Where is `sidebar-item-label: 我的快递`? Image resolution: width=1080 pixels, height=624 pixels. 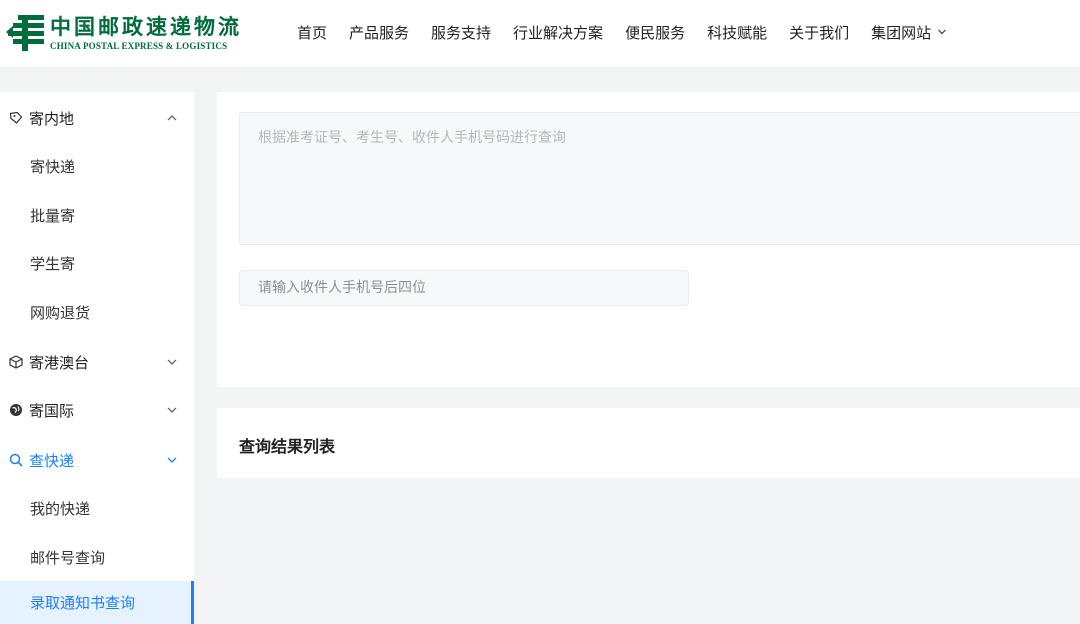 sidebar-item-label: 我的快递 is located at coordinates (60, 508).